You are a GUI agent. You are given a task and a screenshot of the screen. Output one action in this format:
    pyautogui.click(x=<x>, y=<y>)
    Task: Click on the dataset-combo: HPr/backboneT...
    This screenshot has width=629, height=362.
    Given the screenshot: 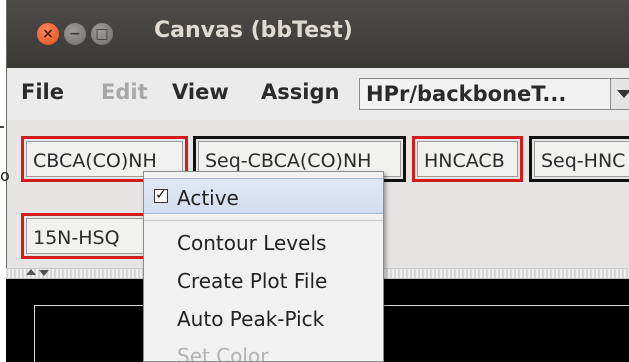 What is the action you would take?
    pyautogui.click(x=494, y=94)
    